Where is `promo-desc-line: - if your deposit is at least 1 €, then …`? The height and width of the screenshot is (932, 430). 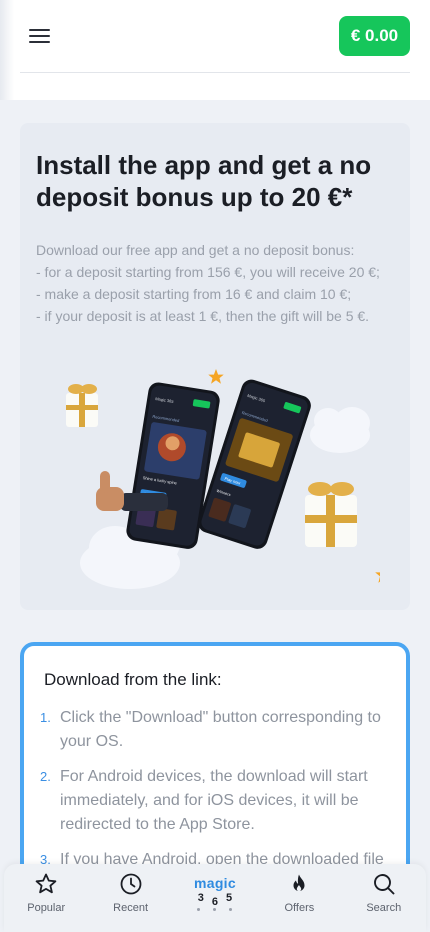 promo-desc-line: - if your deposit is at least 1 €, then … is located at coordinates (203, 316).